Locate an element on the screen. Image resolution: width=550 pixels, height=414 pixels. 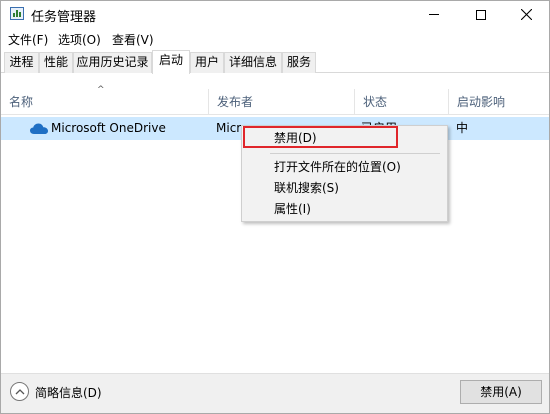
table-header: 名称 发布者 状态 启动影响 is located at coordinates (275, 102).